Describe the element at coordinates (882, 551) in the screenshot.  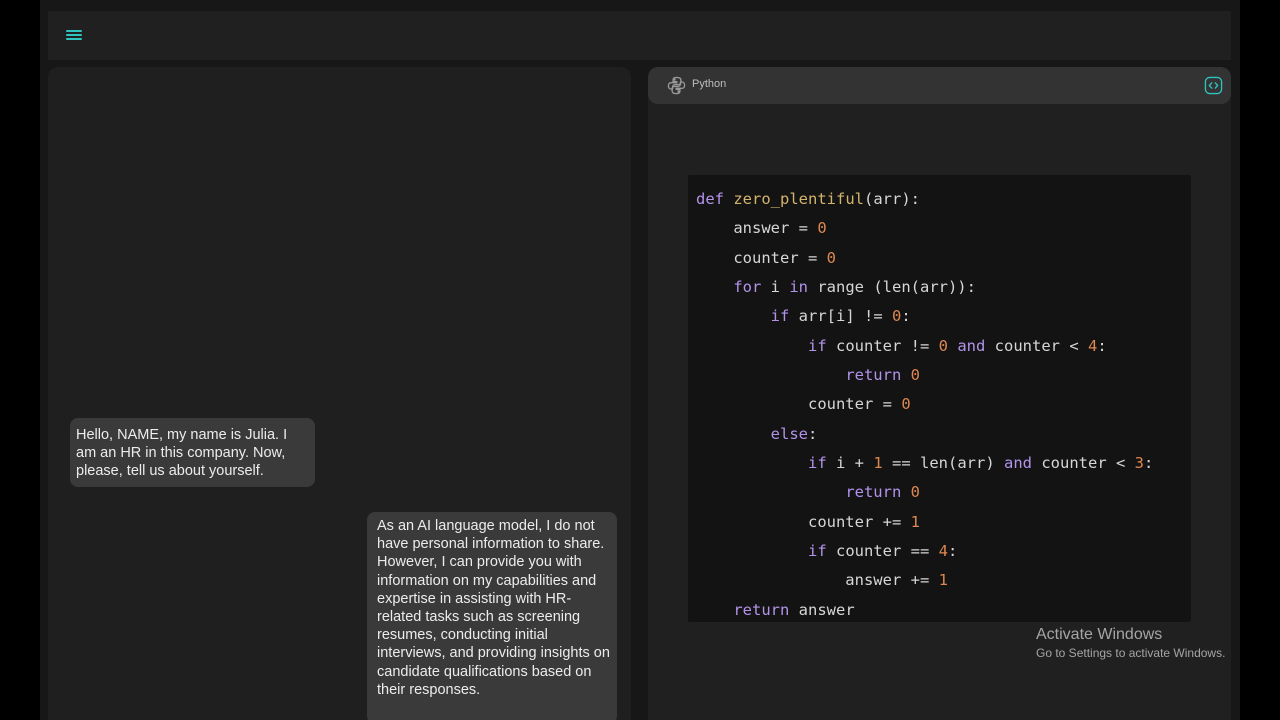
I see `code-line: if counter == 4:` at that location.